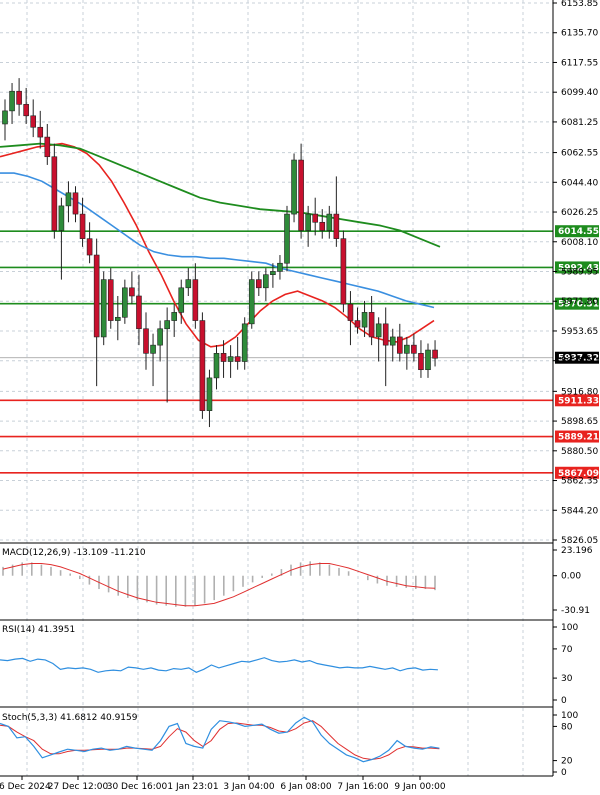  I want to click on price-level-label: 5911.33, so click(578, 401).